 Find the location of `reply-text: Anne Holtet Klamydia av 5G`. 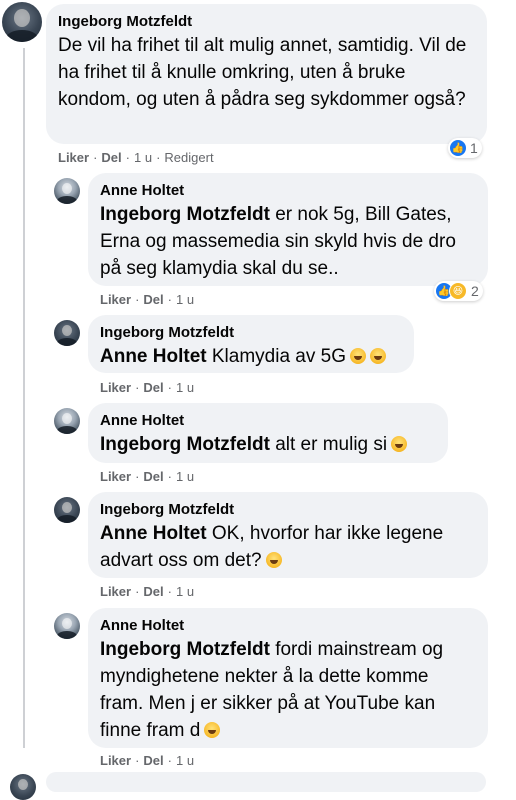

reply-text: Anne Holtet Klamydia av 5G is located at coordinates (251, 356).